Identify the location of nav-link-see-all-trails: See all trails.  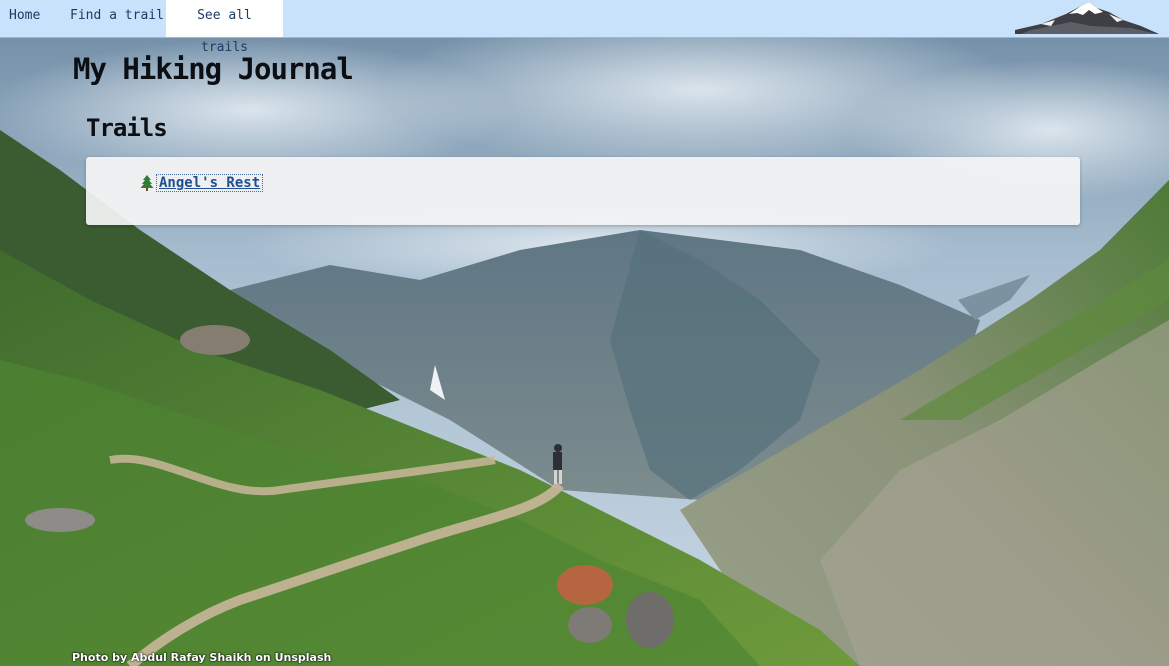
(224, 27).